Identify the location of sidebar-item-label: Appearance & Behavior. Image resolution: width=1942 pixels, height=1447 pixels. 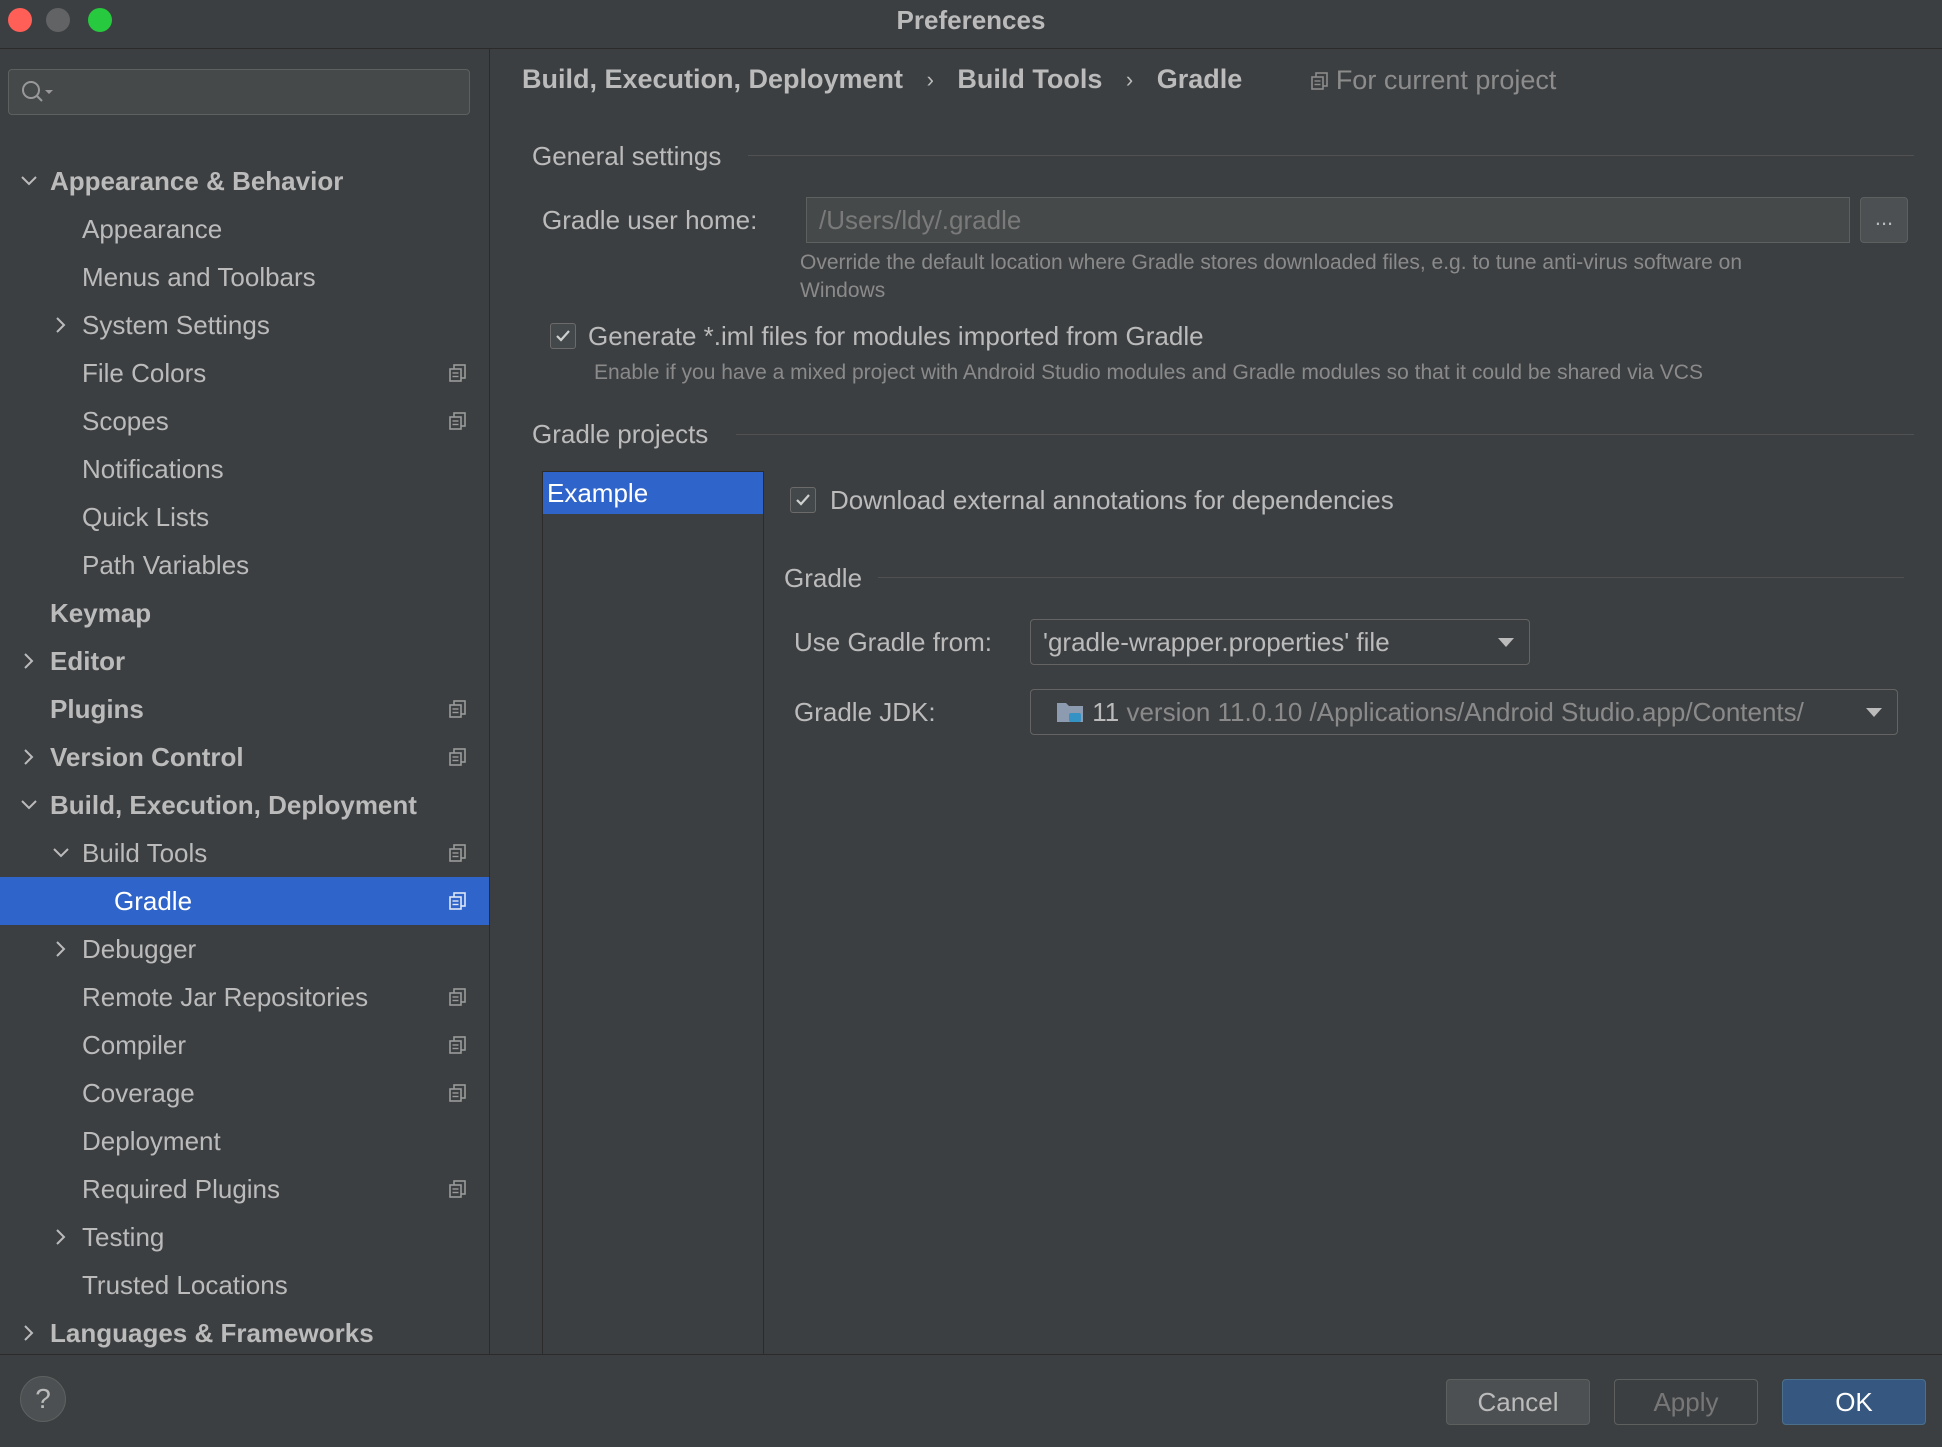
(197, 181).